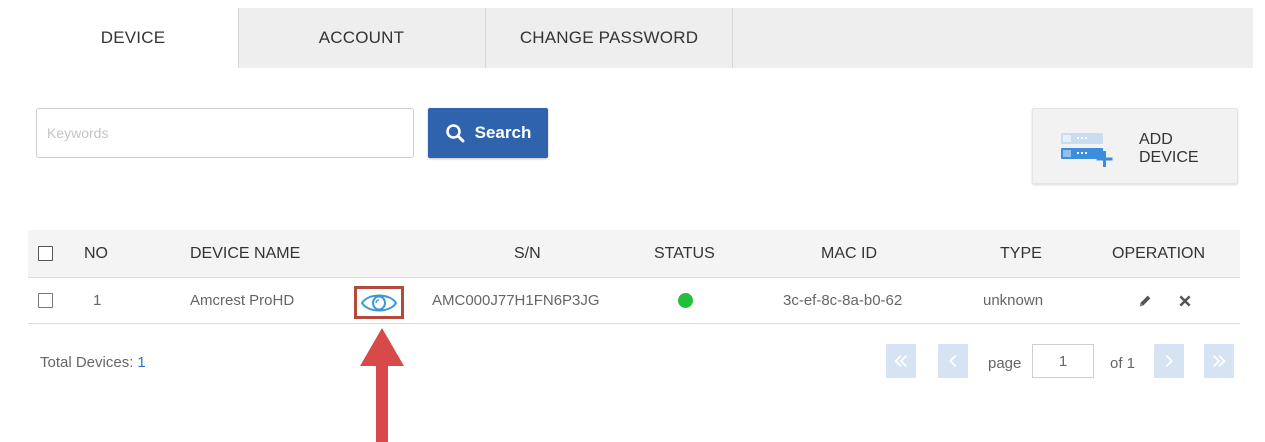 Image resolution: width=1265 pixels, height=442 pixels. Describe the element at coordinates (362, 38) in the screenshot. I see `tab-account: ACCOUNT` at that location.